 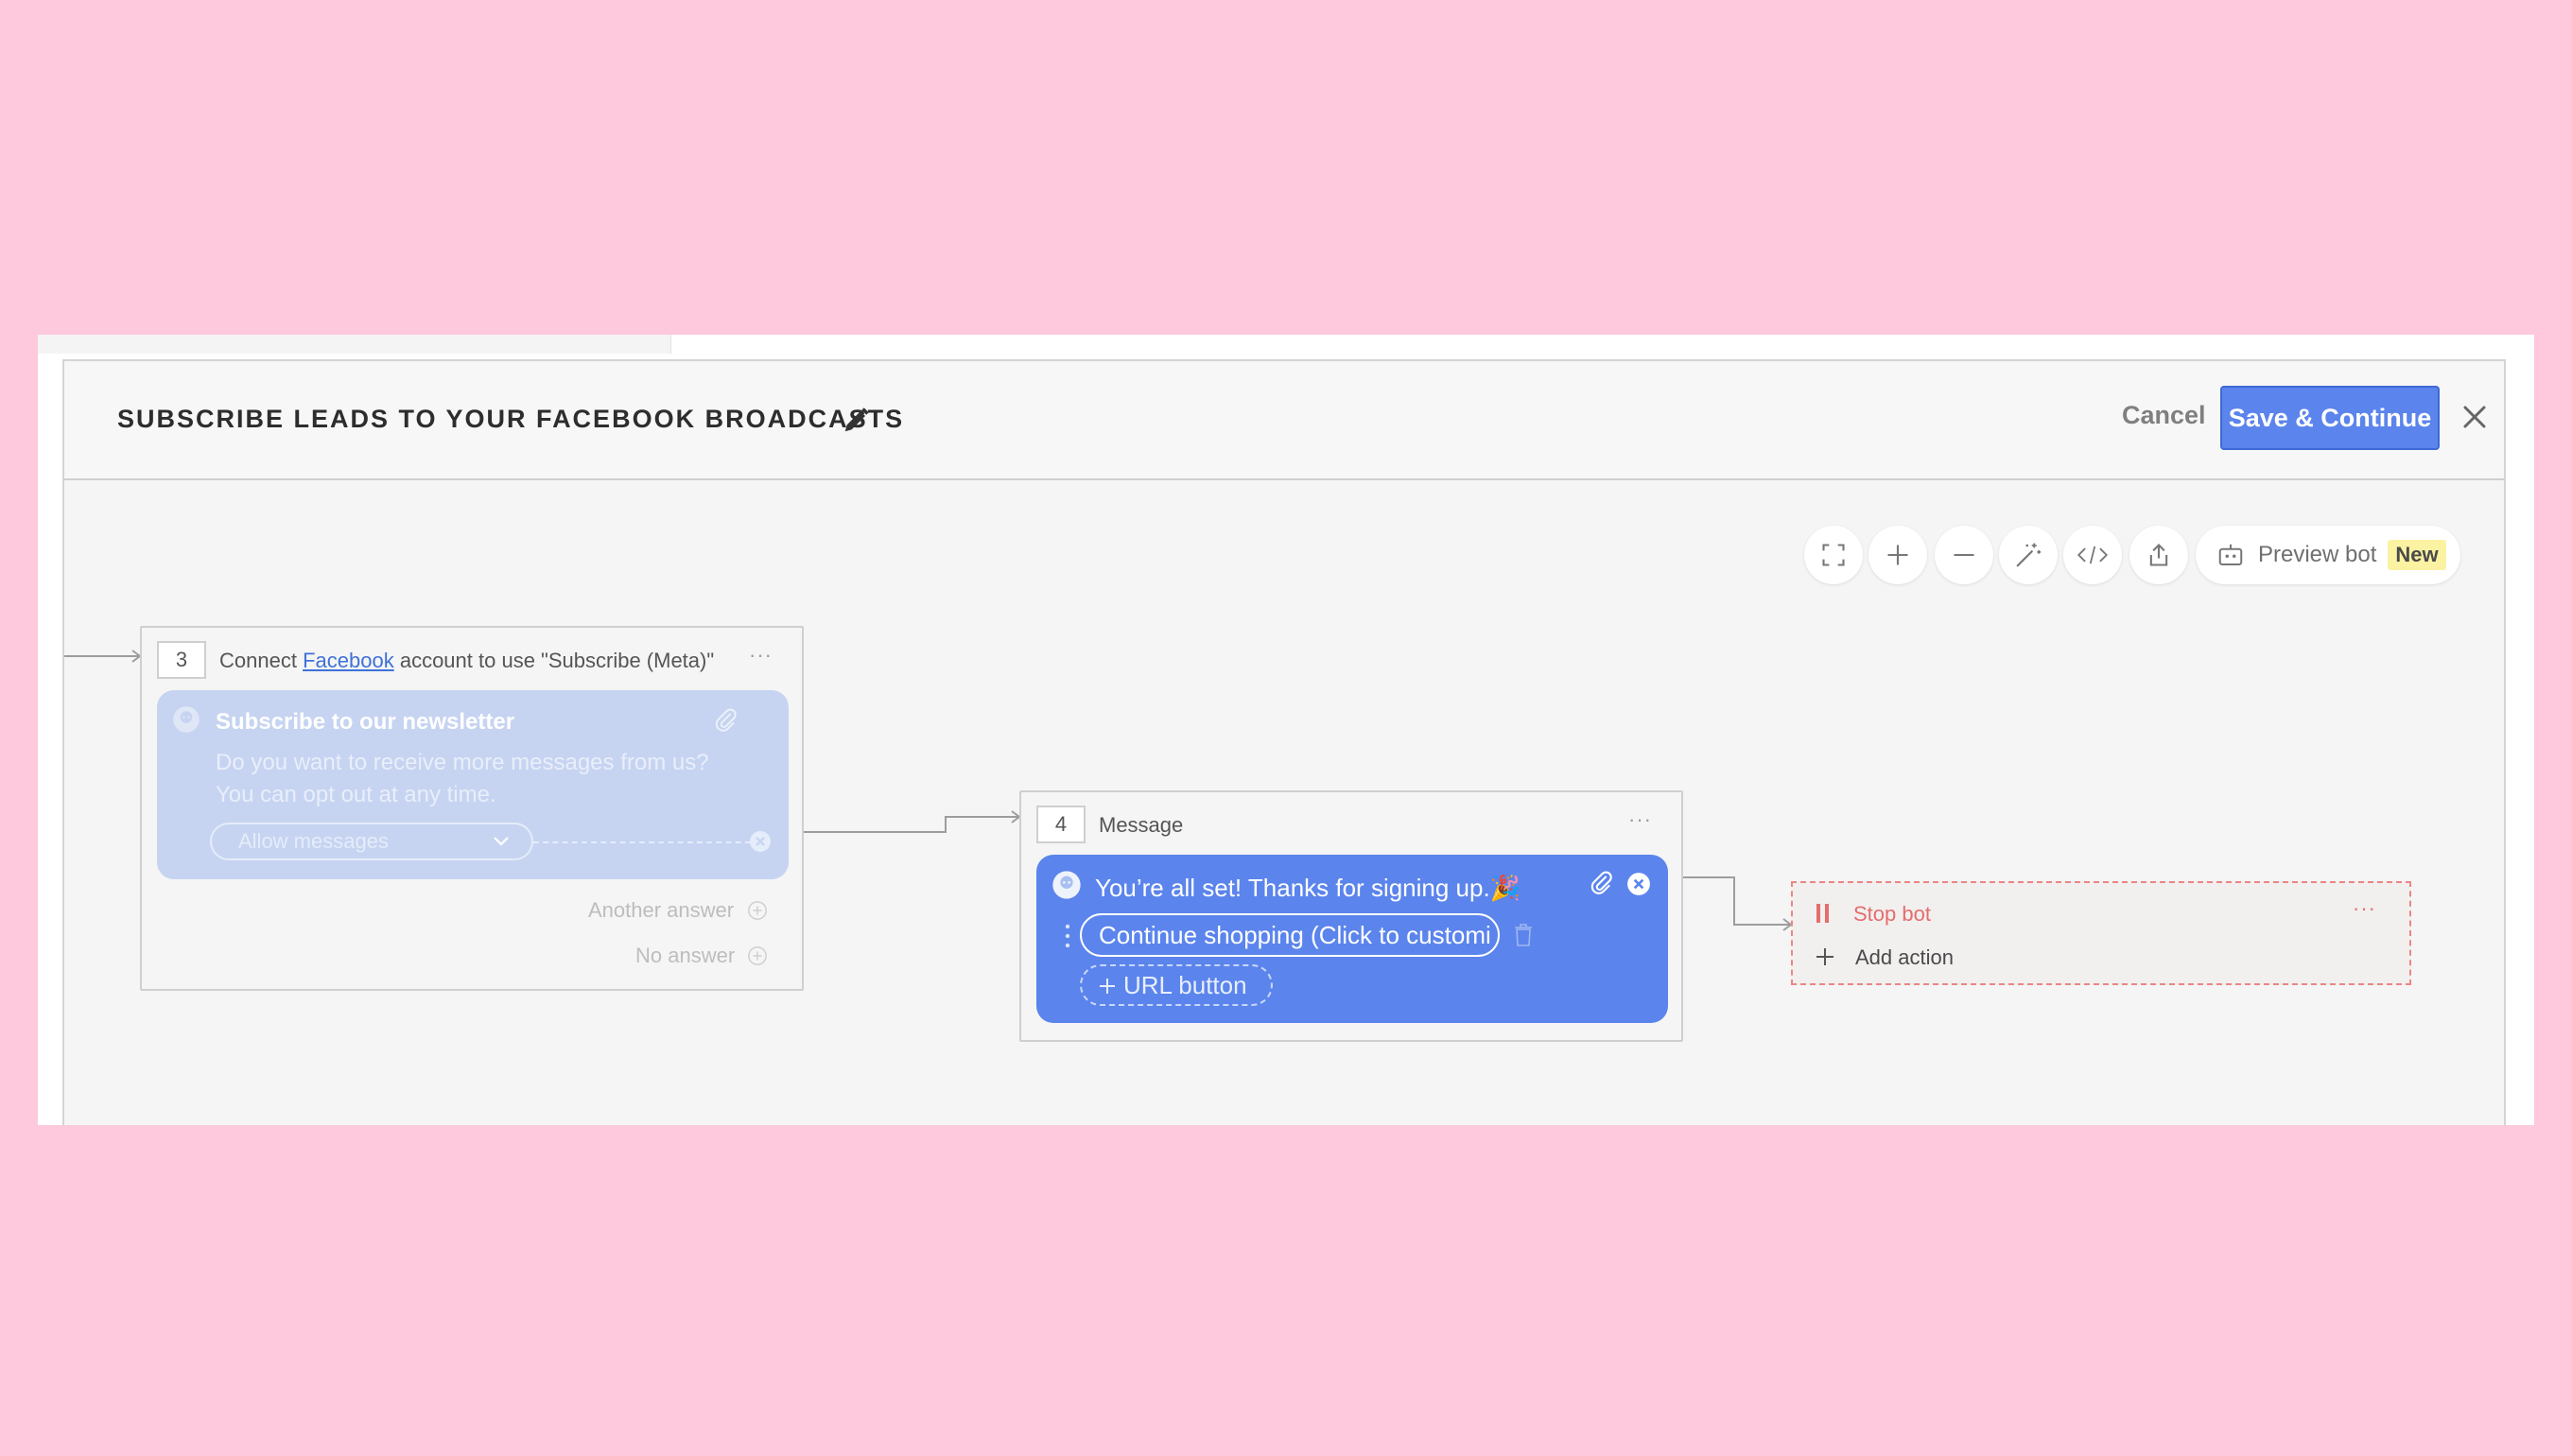 What do you see at coordinates (1822, 913) in the screenshot?
I see `pause-icon` at bounding box center [1822, 913].